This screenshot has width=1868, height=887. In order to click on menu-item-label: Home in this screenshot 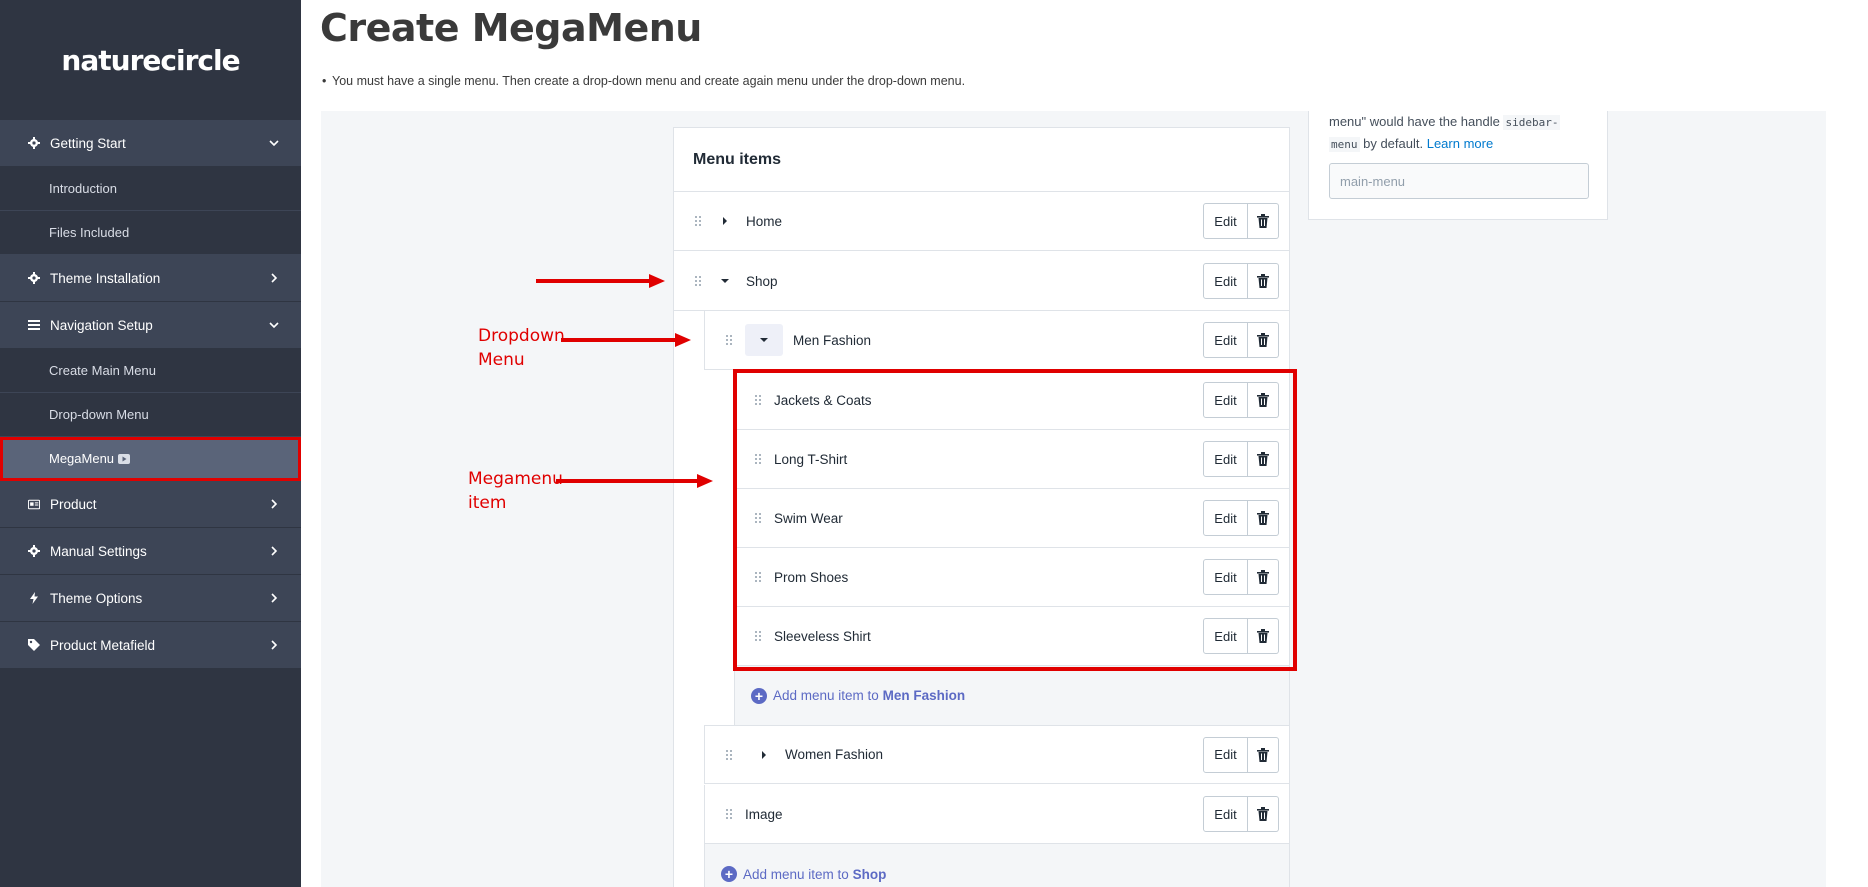, I will do `click(764, 221)`.